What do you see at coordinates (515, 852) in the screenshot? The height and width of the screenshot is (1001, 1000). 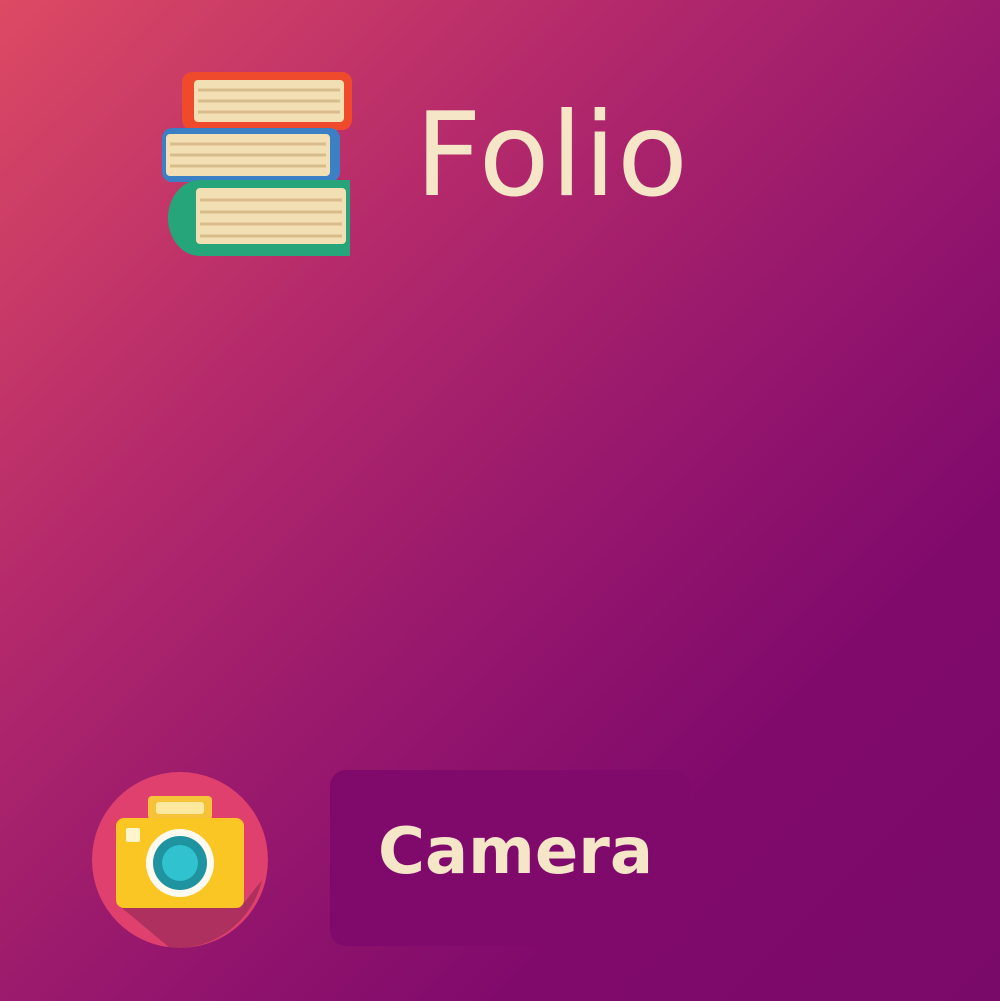 I see `camera-label: Camera` at bounding box center [515, 852].